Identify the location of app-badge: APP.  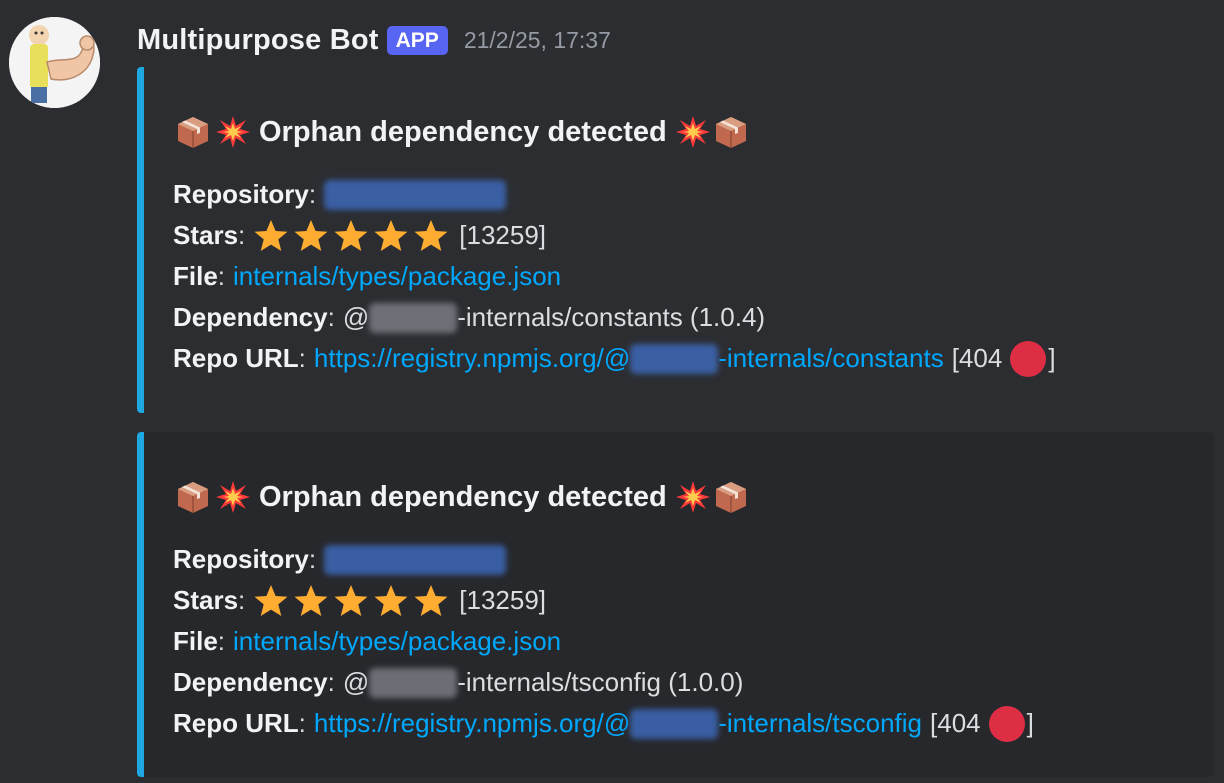
(417, 40).